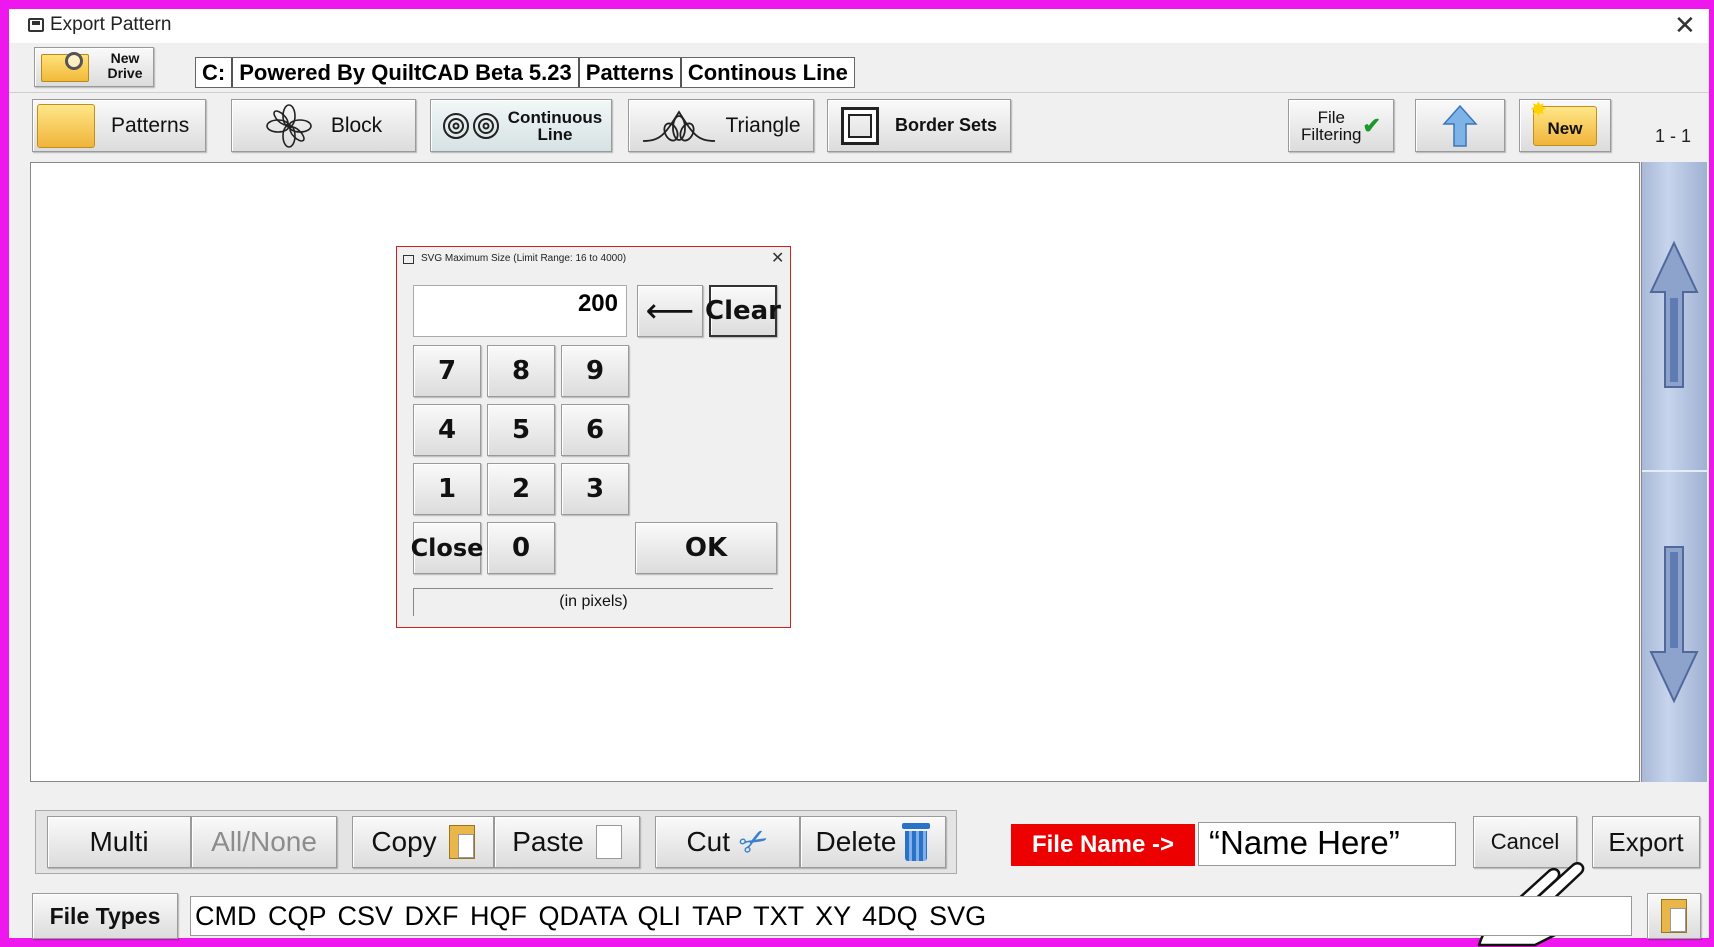  What do you see at coordinates (1674, 625) in the screenshot?
I see `scroll-down-icon` at bounding box center [1674, 625].